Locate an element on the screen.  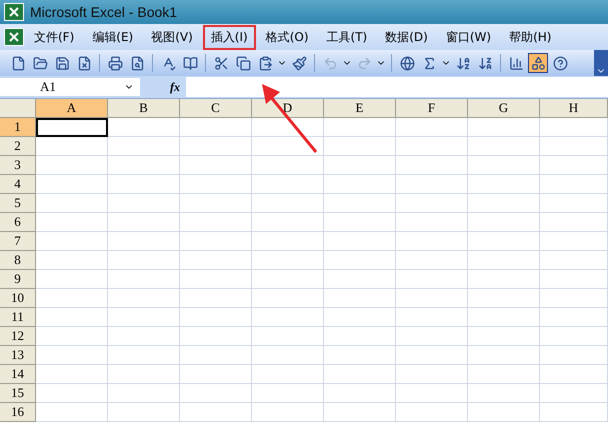
menu-item: 视图(V) is located at coordinates (172, 37).